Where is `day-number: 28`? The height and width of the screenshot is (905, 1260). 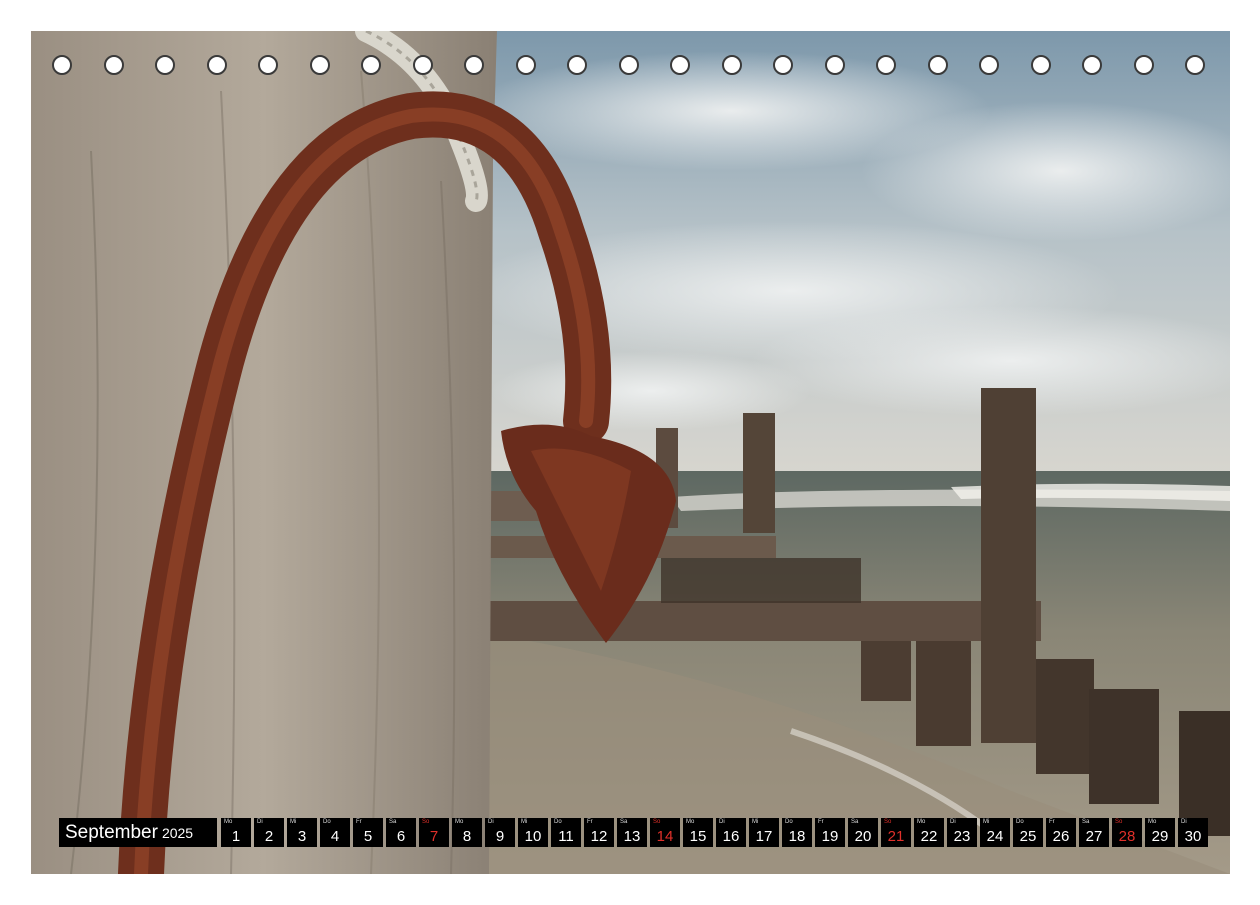 day-number: 28 is located at coordinates (1127, 836).